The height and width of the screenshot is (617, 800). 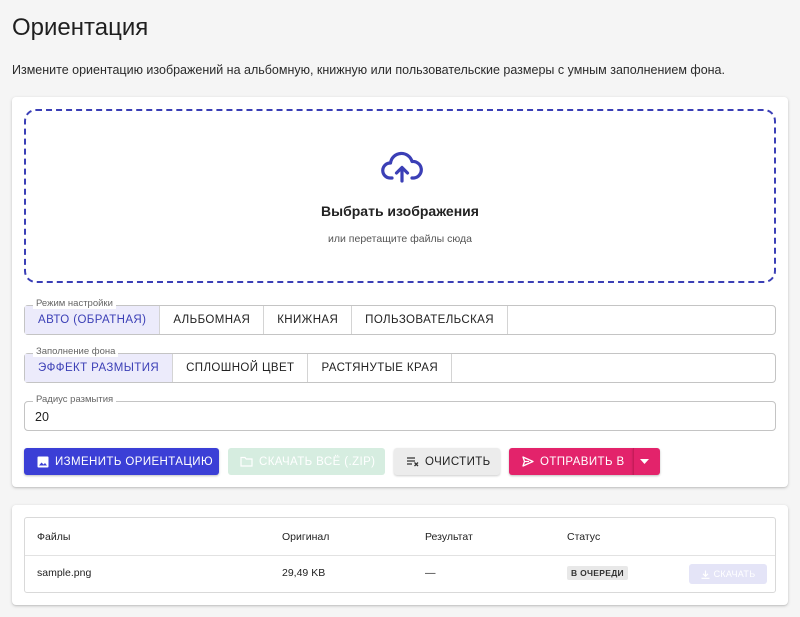 What do you see at coordinates (64, 573) in the screenshot?
I see `file-name: sample.png` at bounding box center [64, 573].